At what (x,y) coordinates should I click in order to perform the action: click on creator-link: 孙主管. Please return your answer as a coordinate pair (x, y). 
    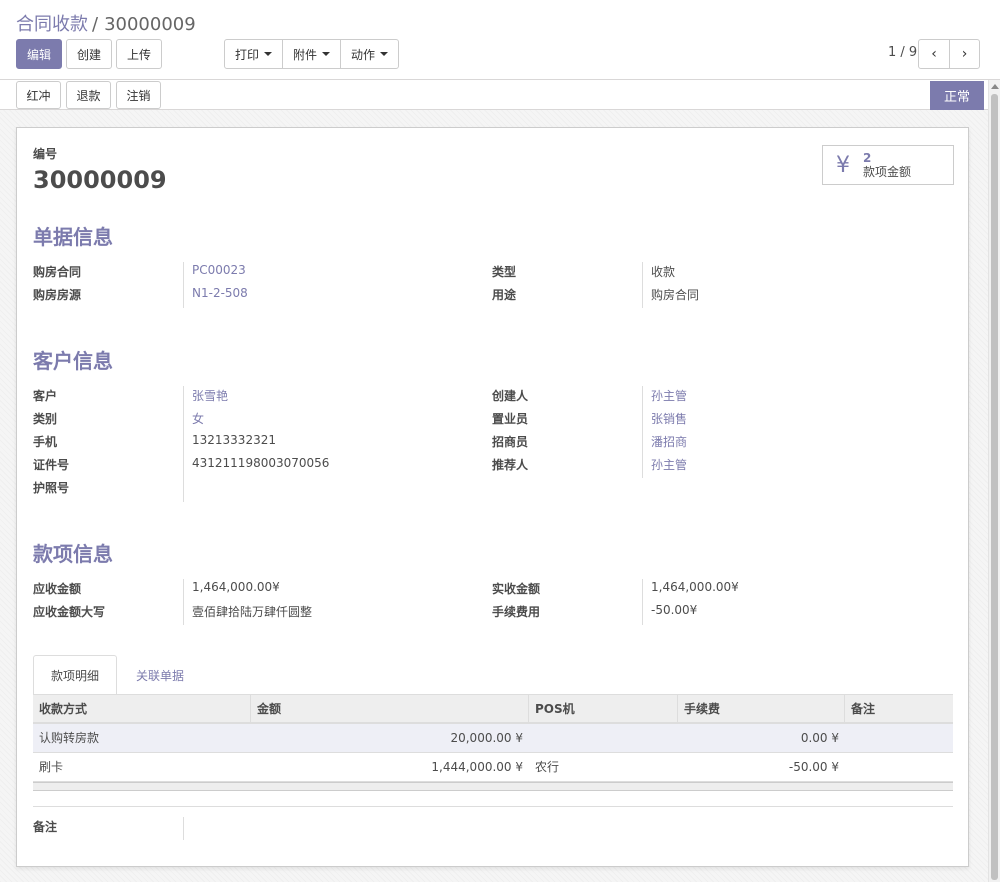
    Looking at the image, I should click on (669, 395).